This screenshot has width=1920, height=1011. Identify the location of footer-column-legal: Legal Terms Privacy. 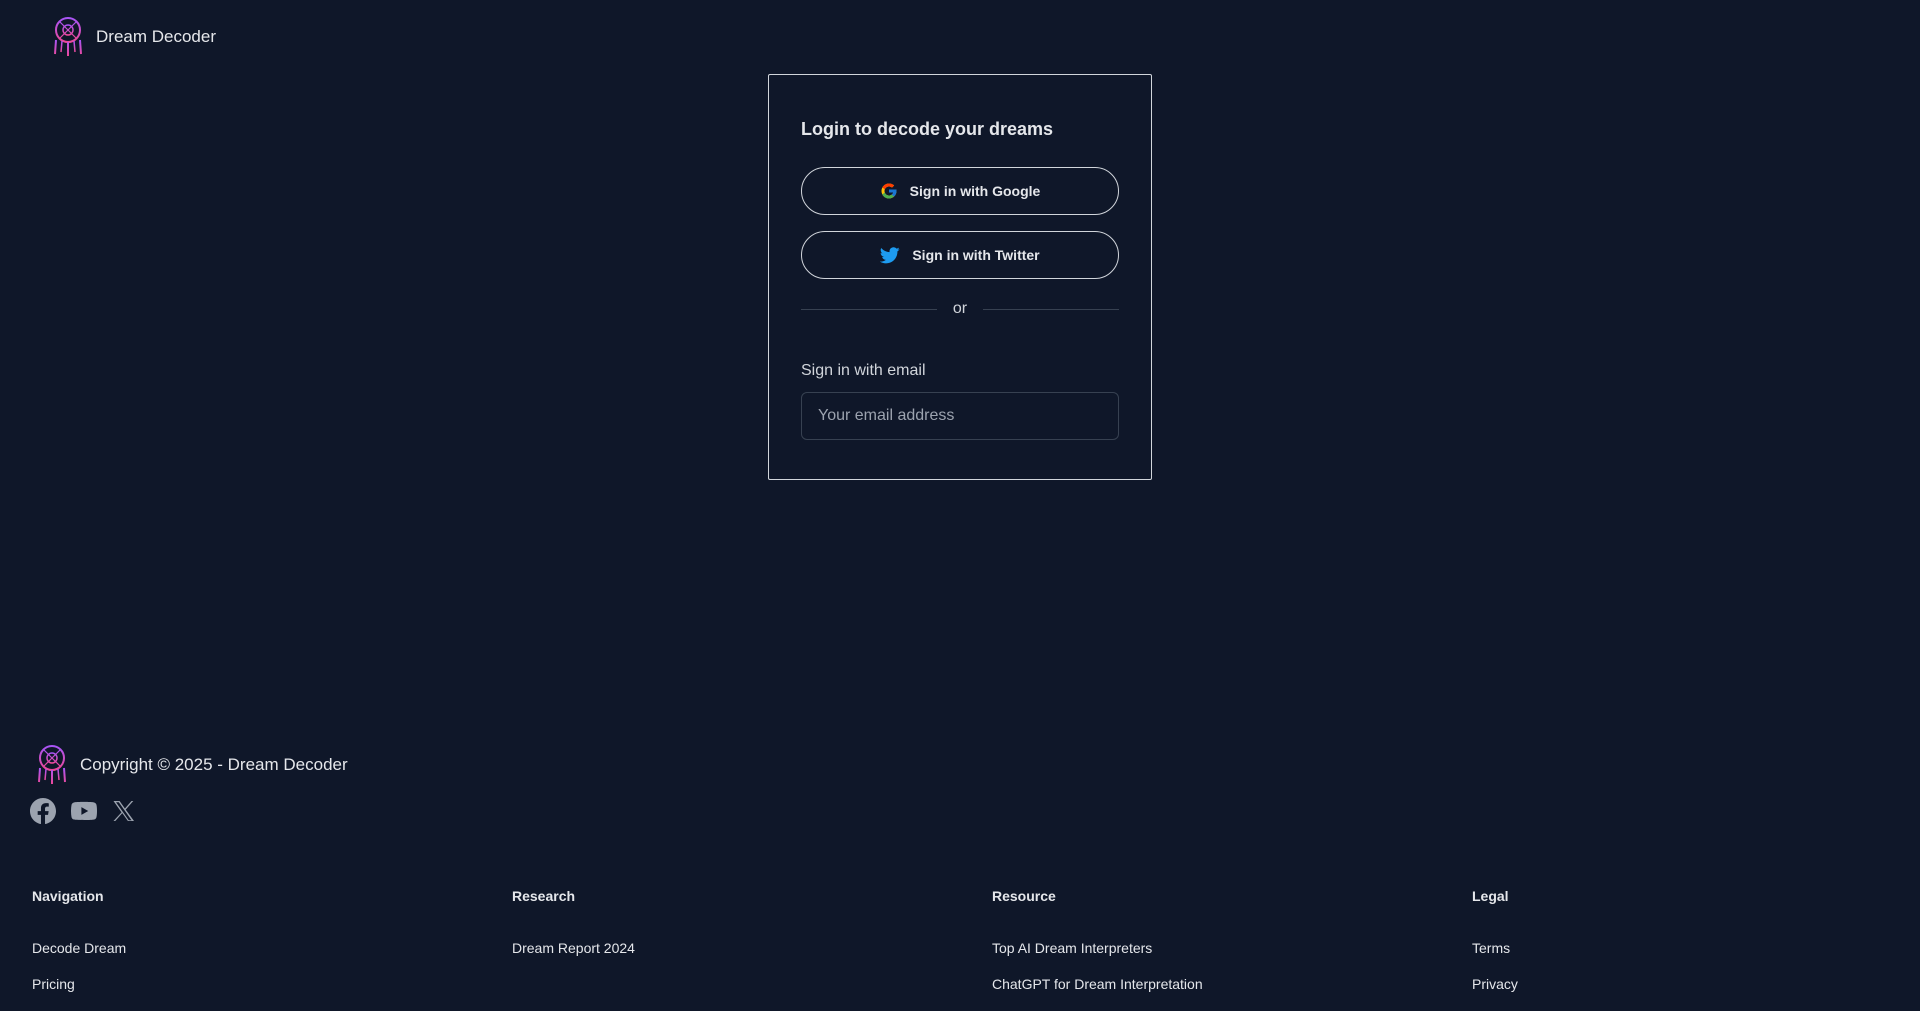
(1495, 940).